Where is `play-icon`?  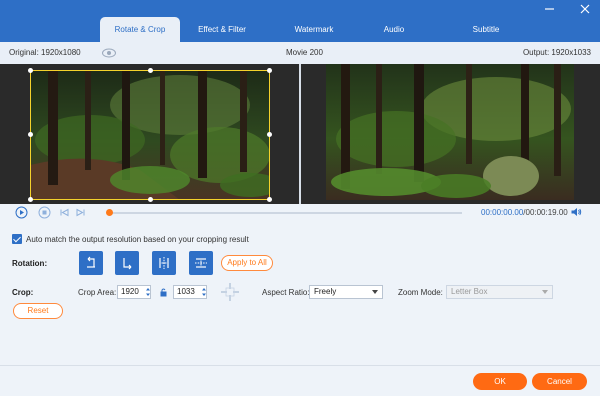 play-icon is located at coordinates (21, 212).